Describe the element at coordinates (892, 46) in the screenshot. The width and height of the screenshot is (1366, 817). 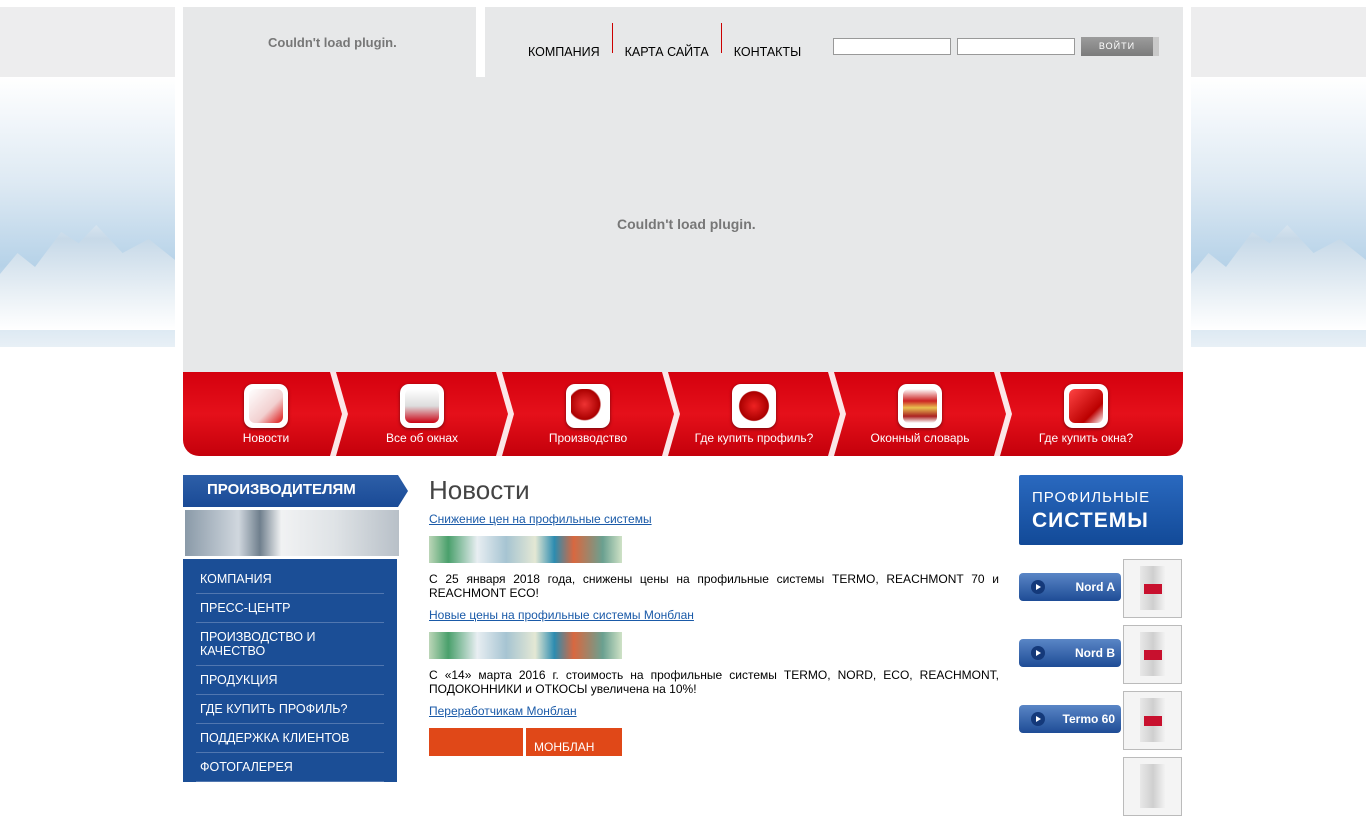
I see `login-field` at that location.